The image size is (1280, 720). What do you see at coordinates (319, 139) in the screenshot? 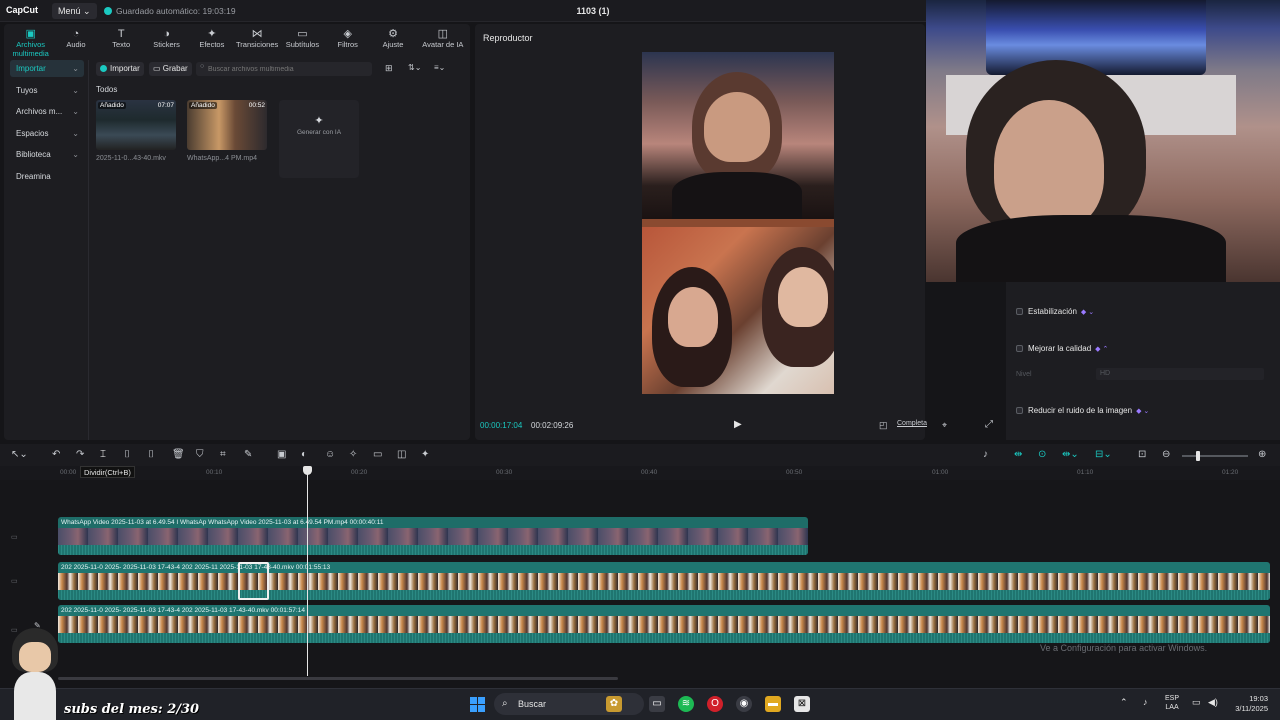
I see `generate-ai-button: ✦ Generar con IA` at bounding box center [319, 139].